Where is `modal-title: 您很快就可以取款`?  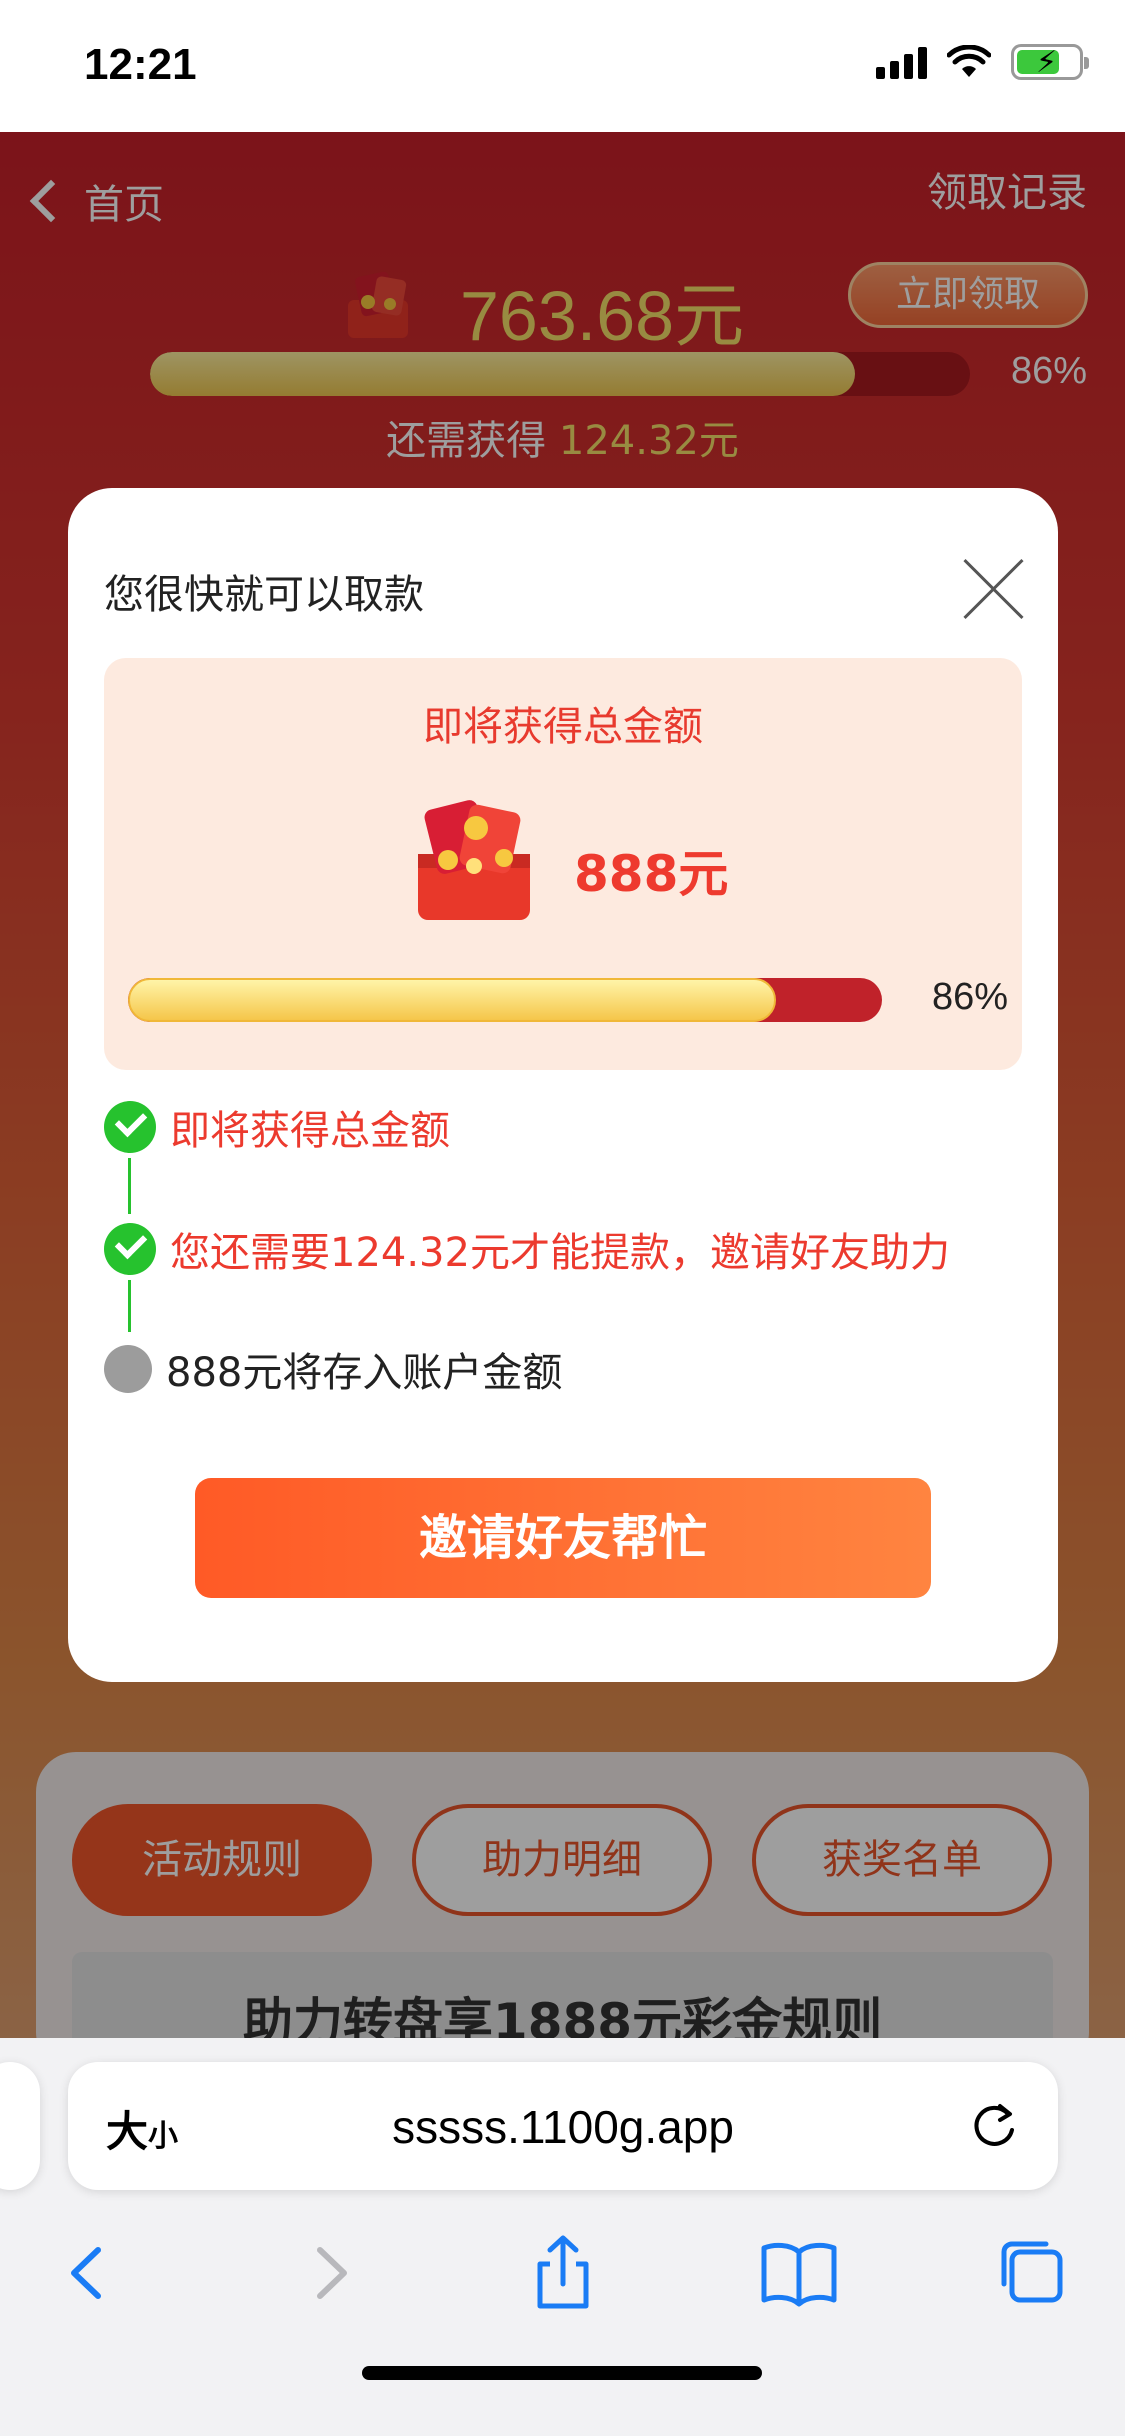 modal-title: 您很快就可以取款 is located at coordinates (264, 595).